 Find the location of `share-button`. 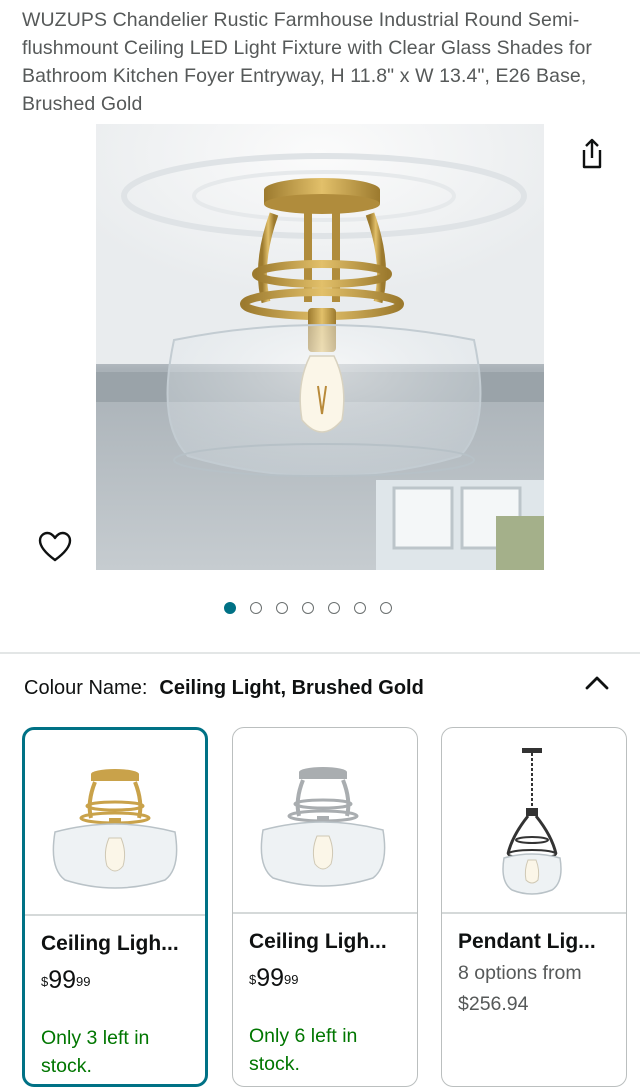

share-button is located at coordinates (592, 154).